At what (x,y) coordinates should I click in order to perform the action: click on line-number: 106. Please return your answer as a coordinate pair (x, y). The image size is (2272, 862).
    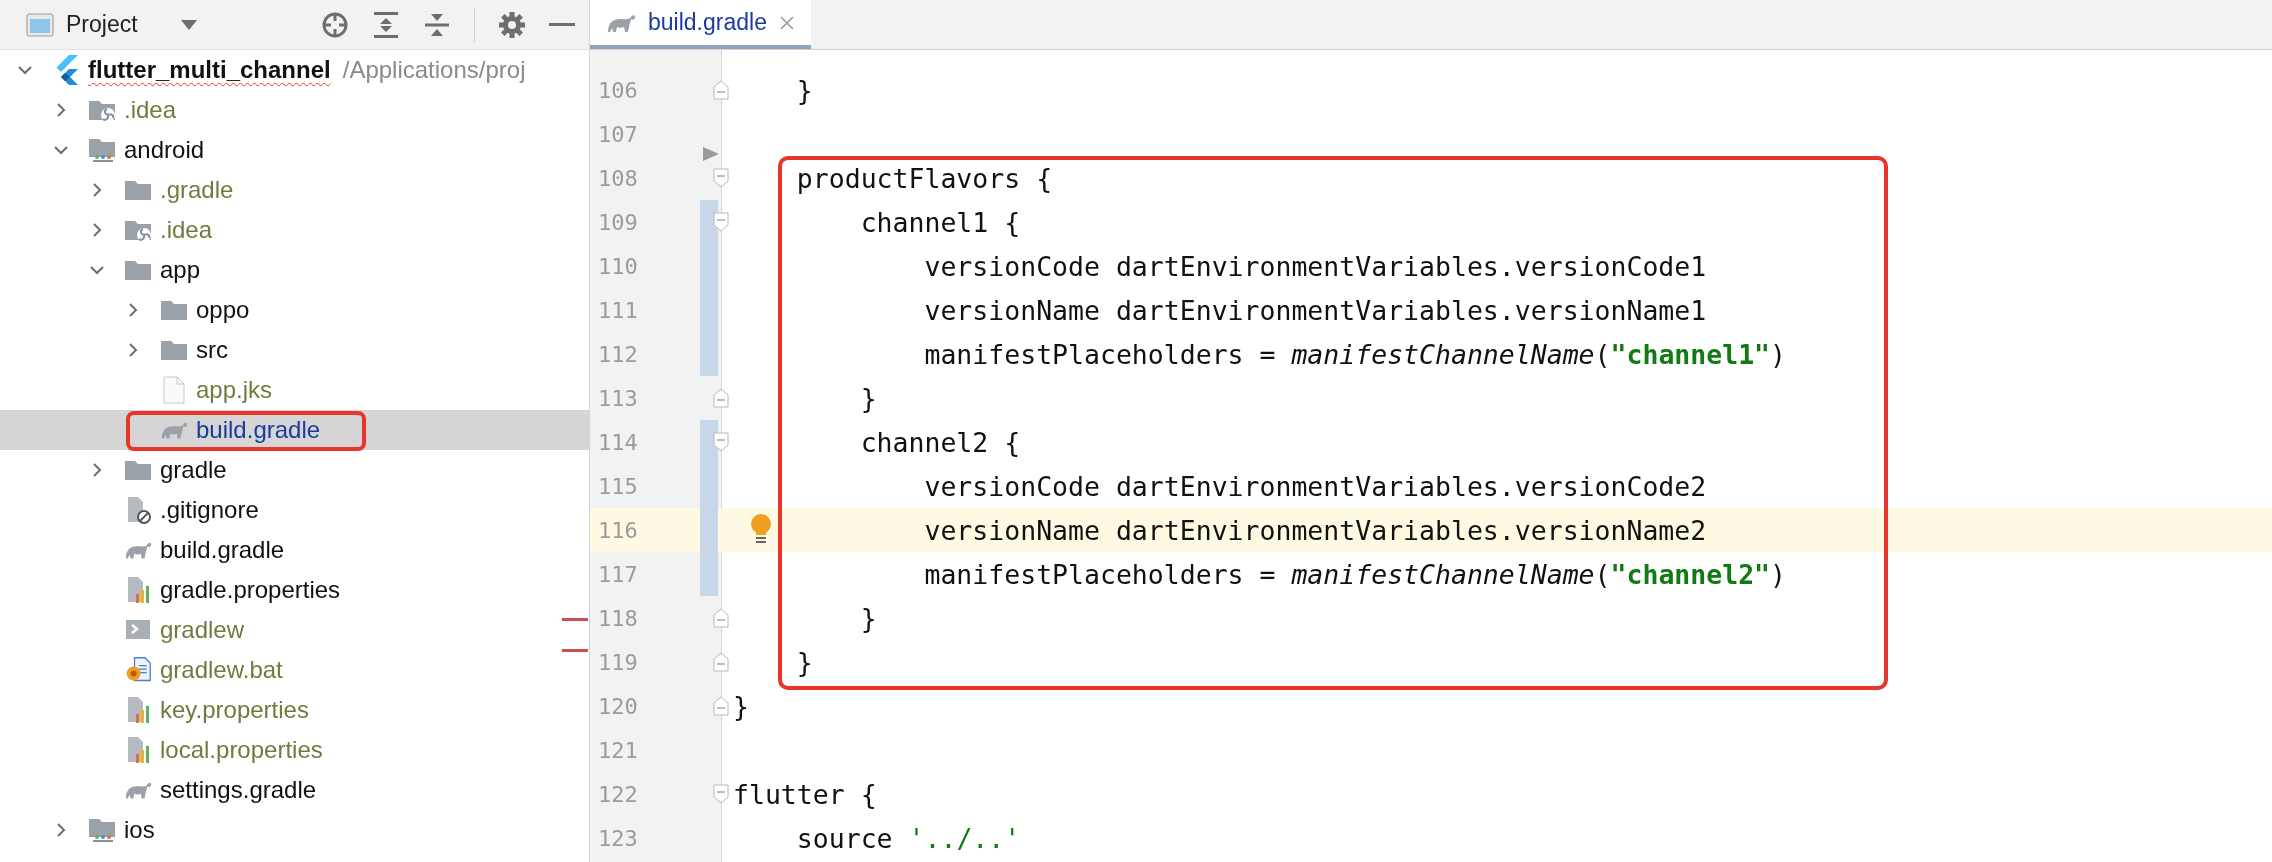
    Looking at the image, I should click on (618, 90).